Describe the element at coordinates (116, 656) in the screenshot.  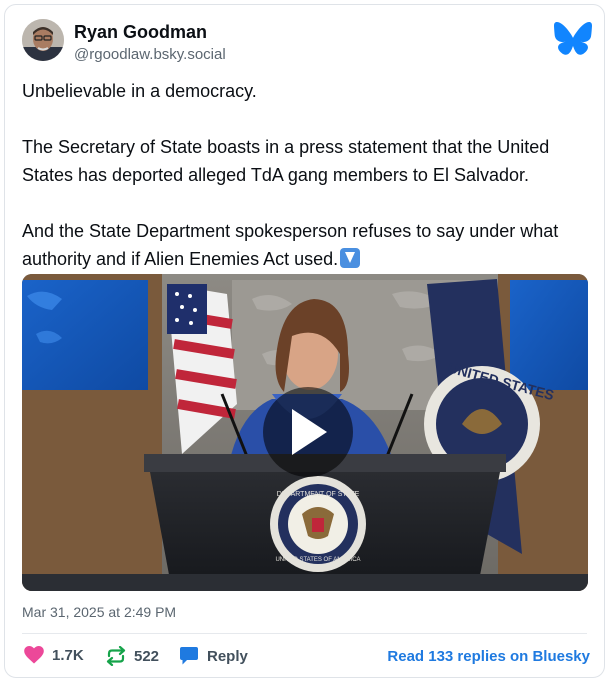
I see `repost-icon` at that location.